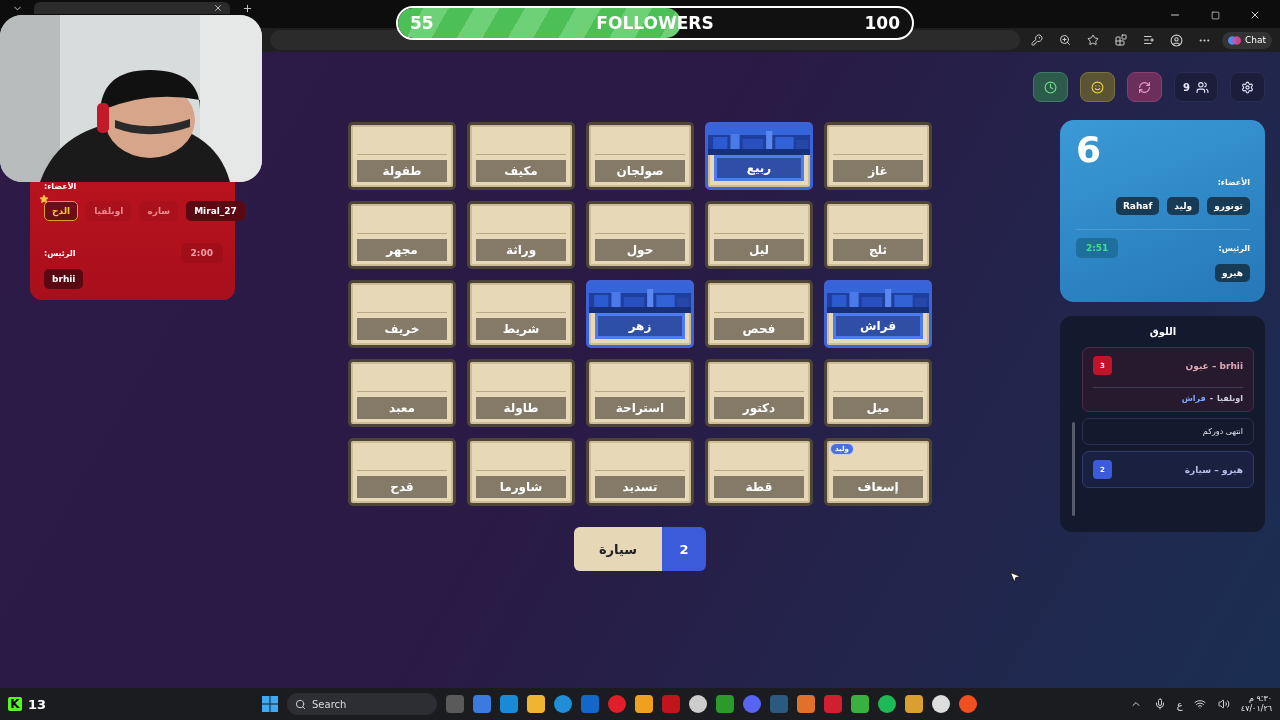  I want to click on word-card: دكتور, so click(759, 393).